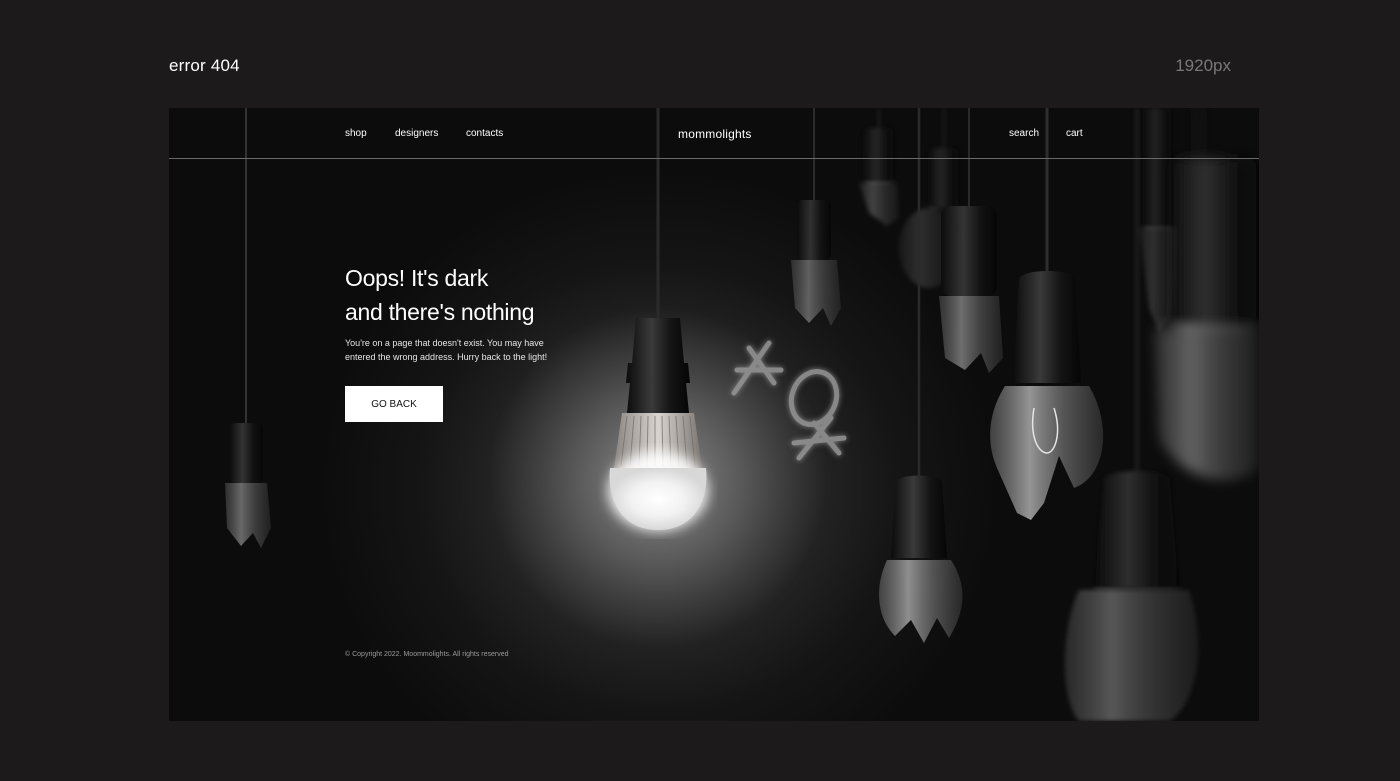  I want to click on presentation-width-label: 1920px, so click(1203, 65).